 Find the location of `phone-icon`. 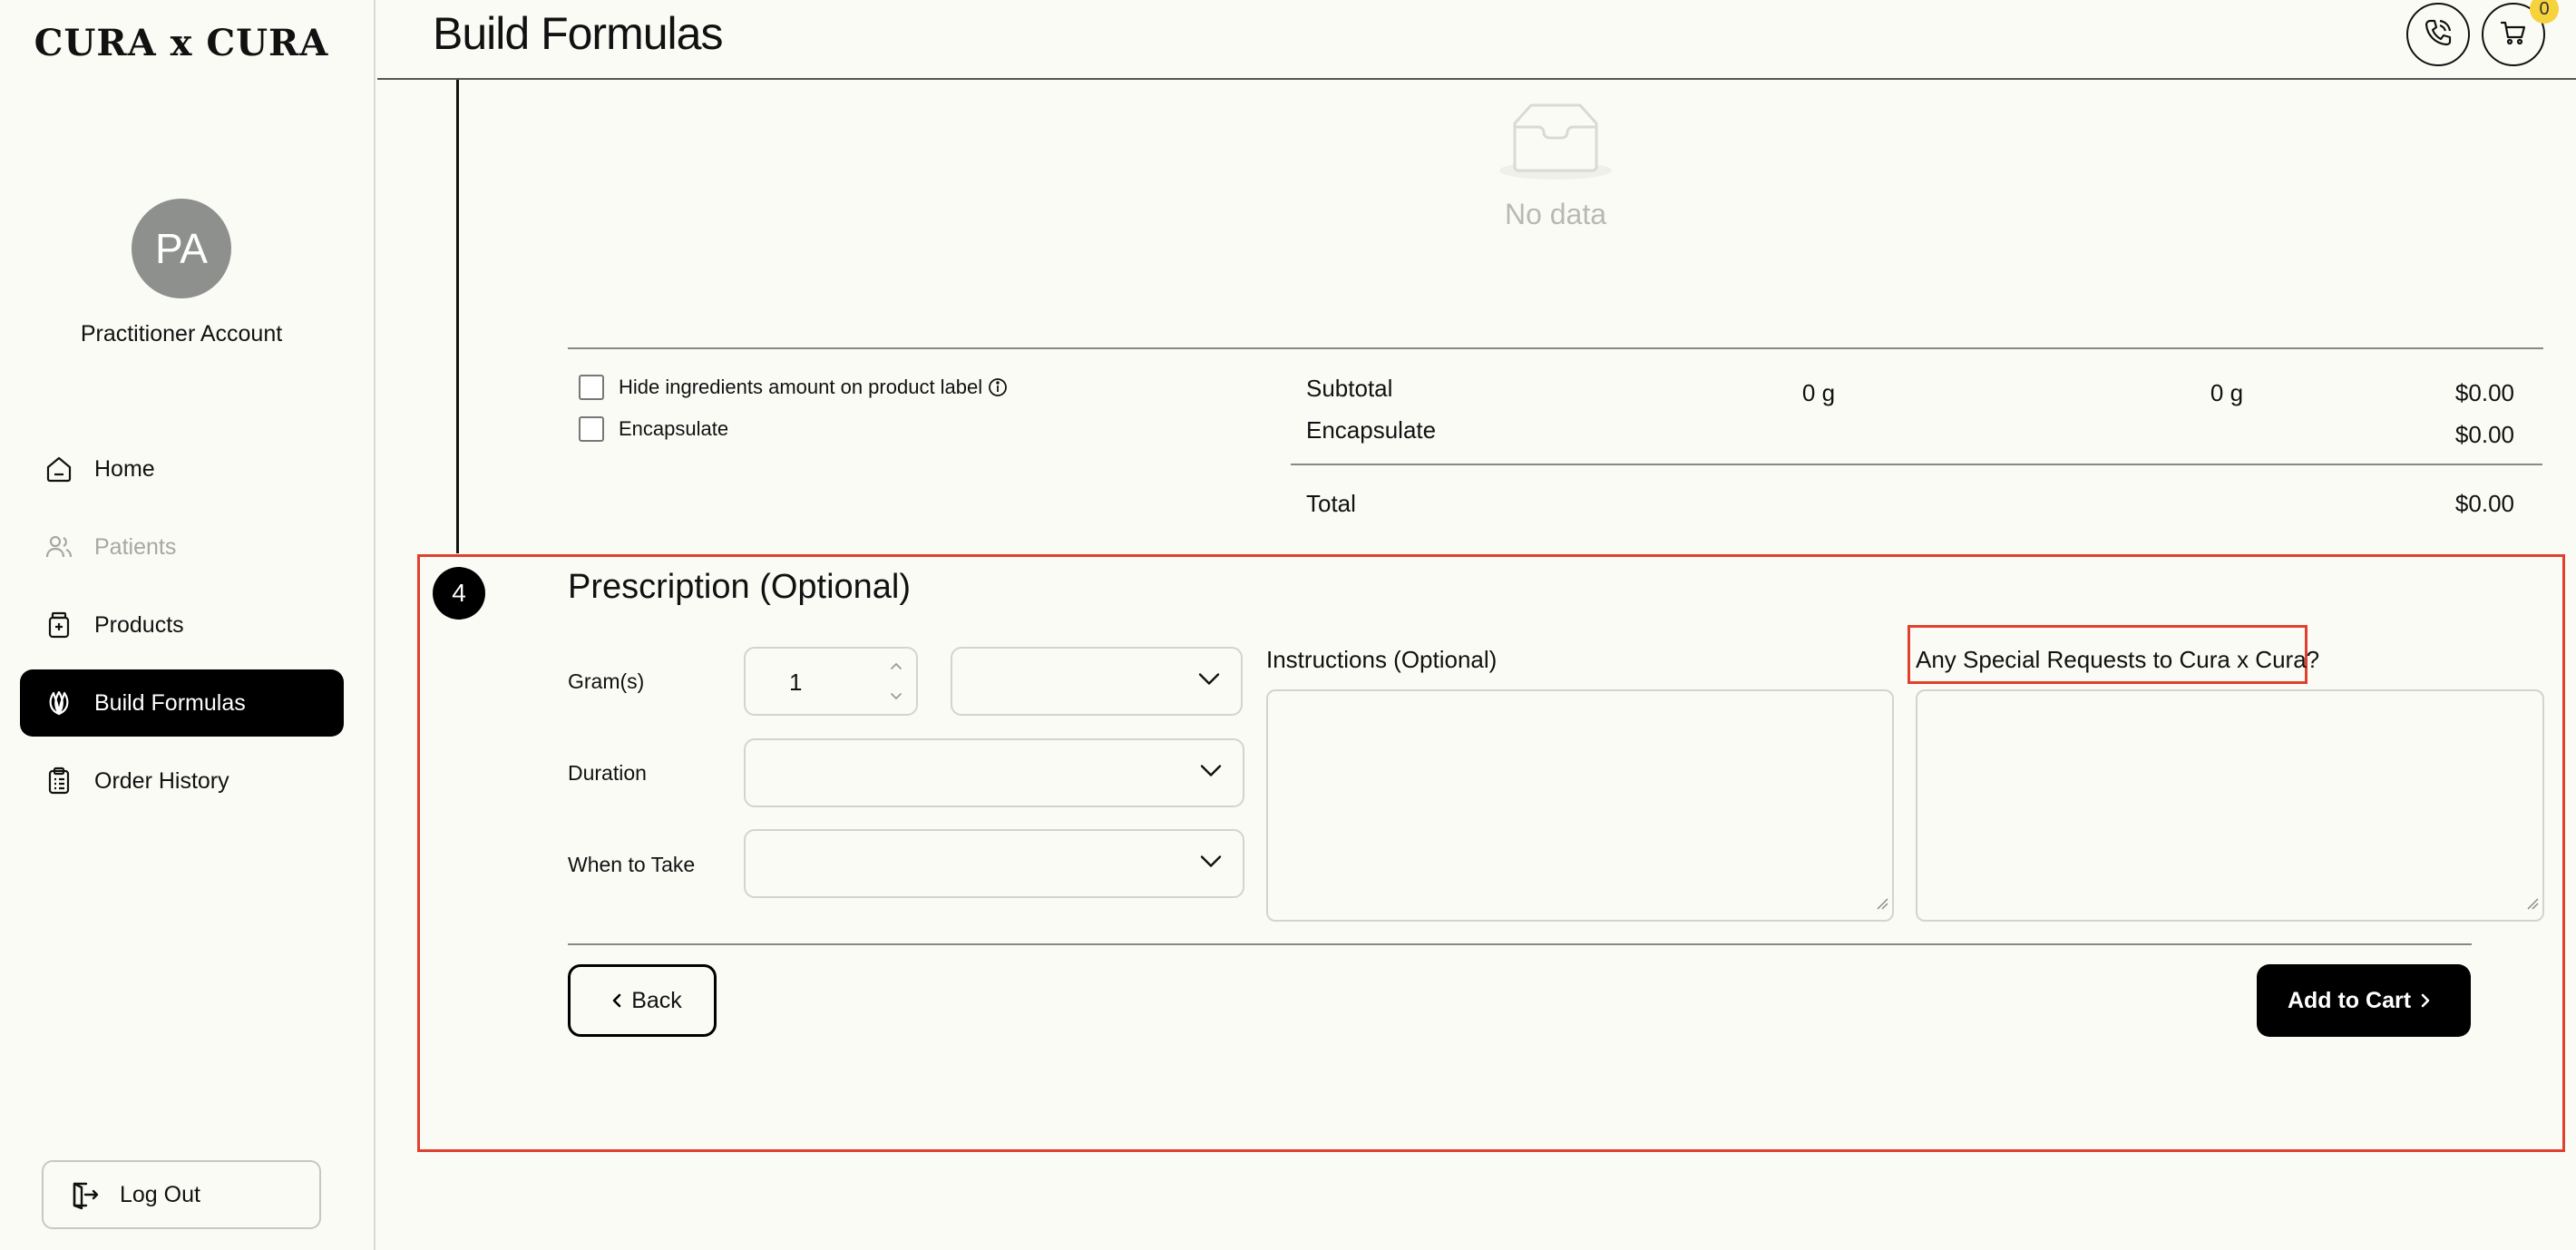

phone-icon is located at coordinates (2438, 35).